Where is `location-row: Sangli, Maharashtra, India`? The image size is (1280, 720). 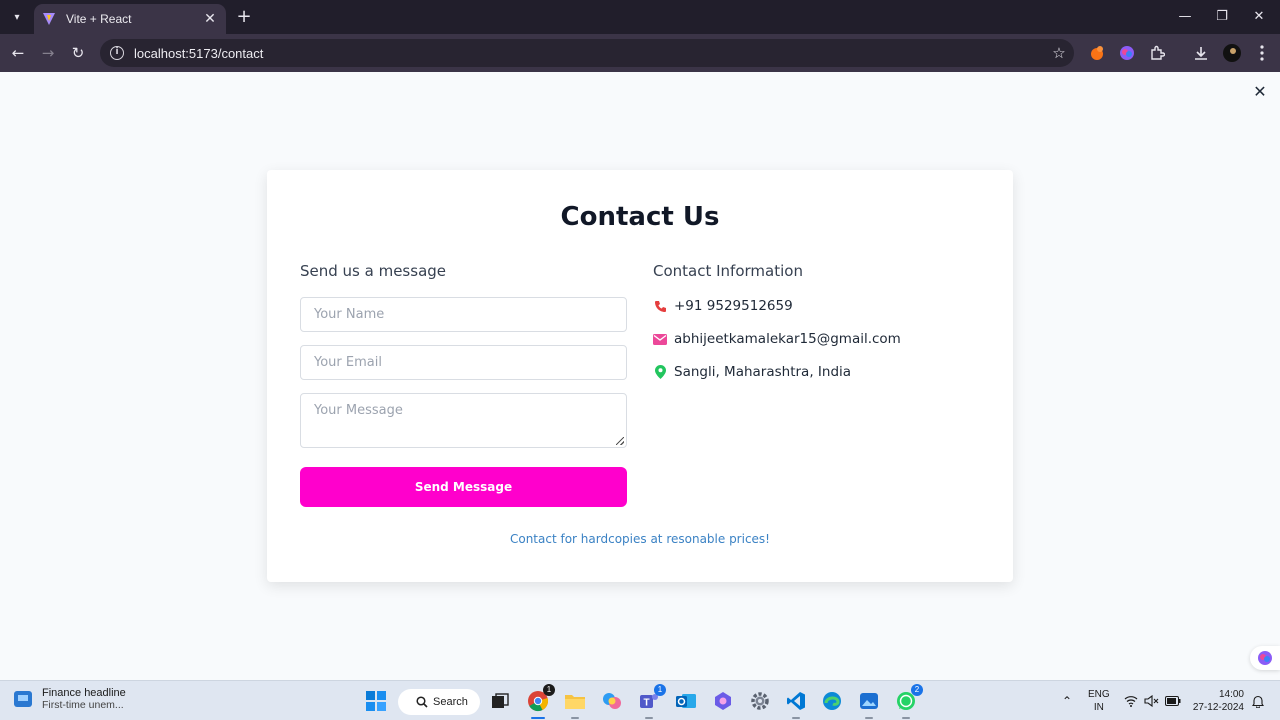 location-row: Sangli, Maharashtra, India is located at coordinates (752, 372).